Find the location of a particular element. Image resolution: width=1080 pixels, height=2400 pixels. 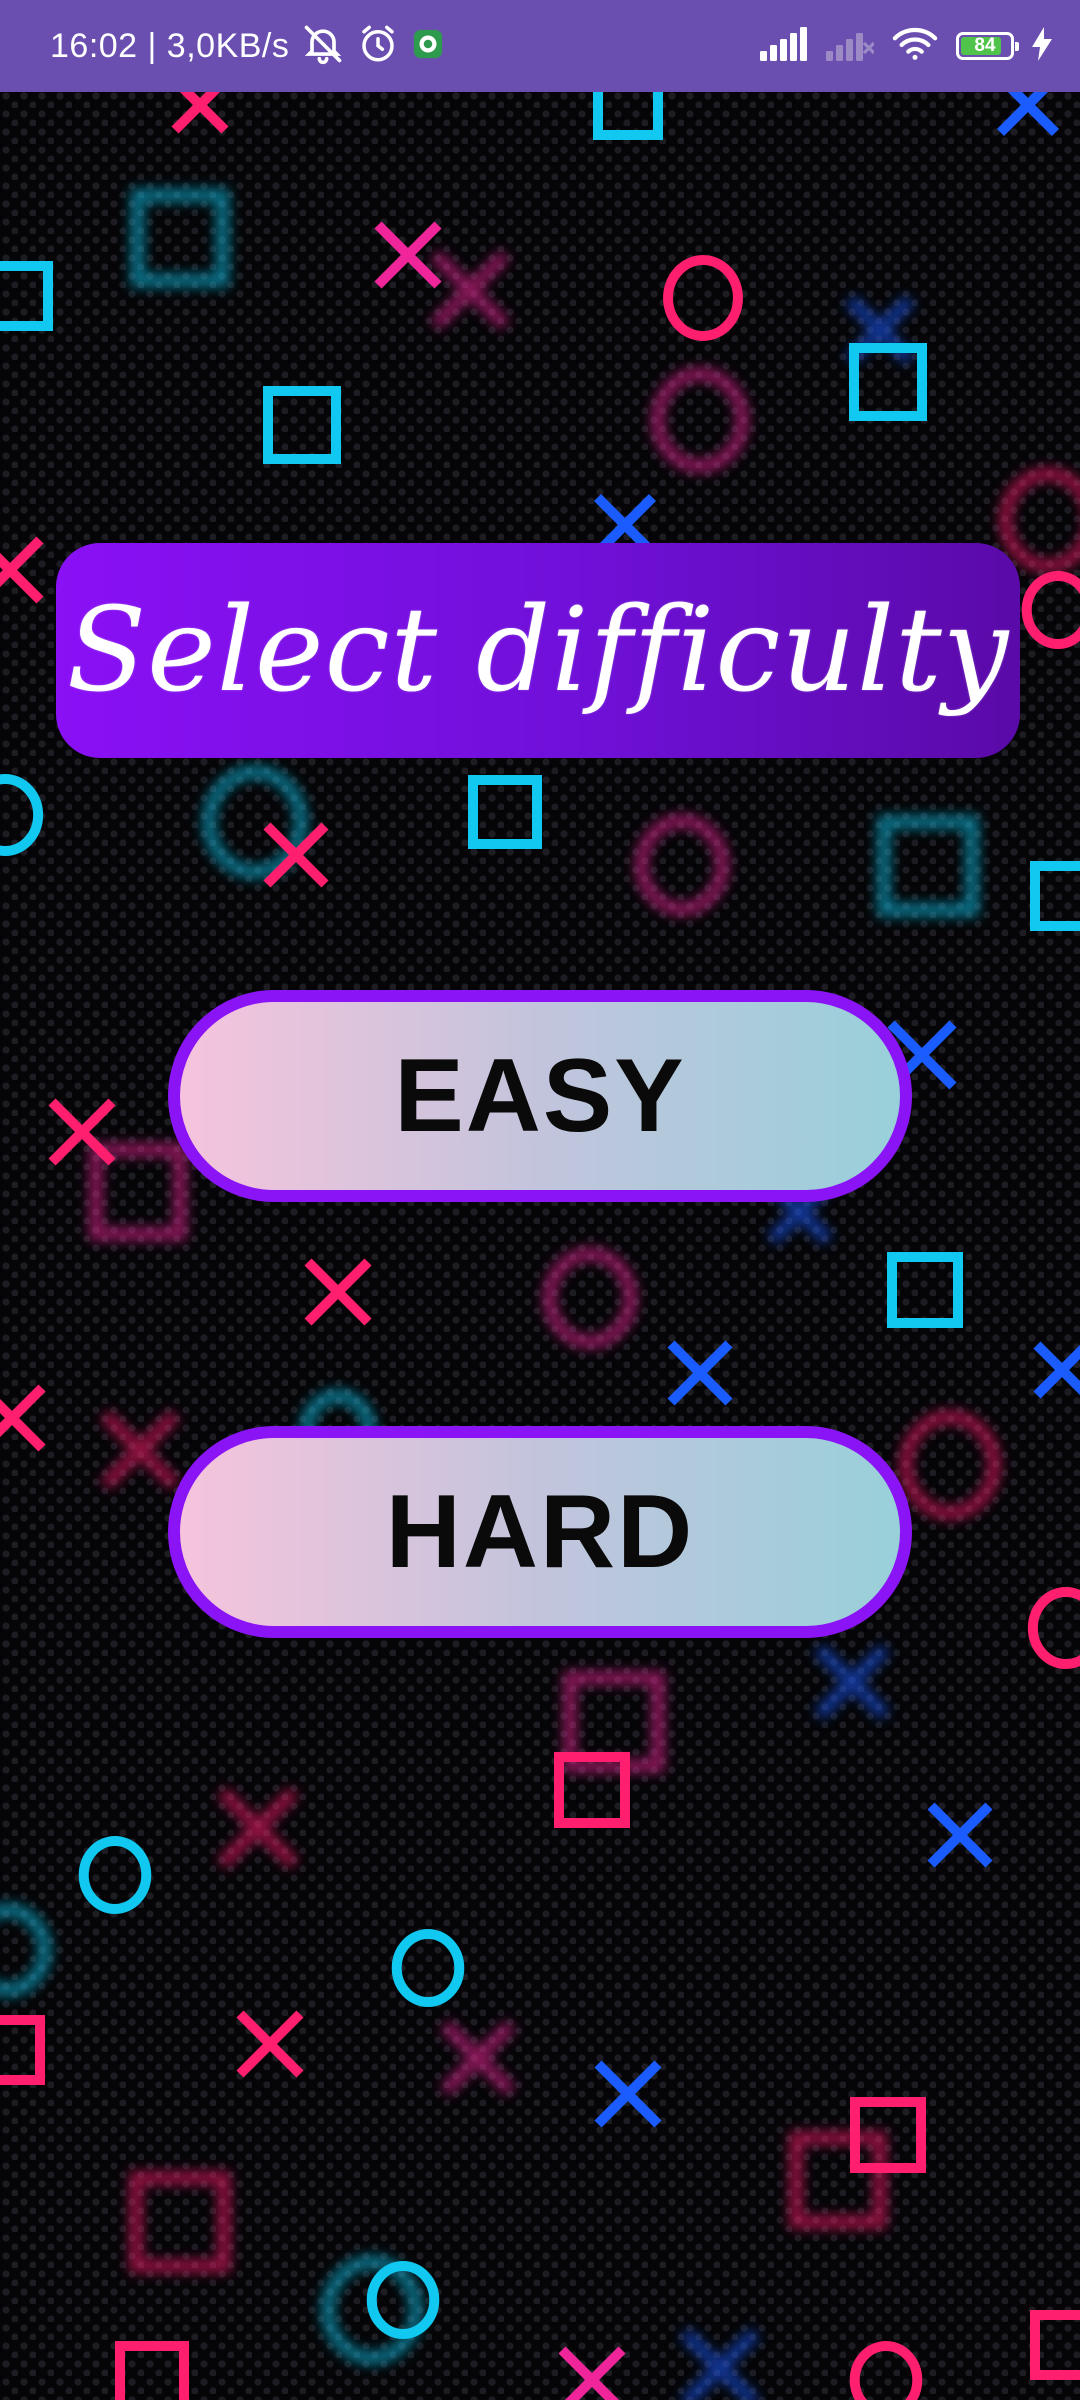

page-title: Select difficulty is located at coordinates (538, 650).